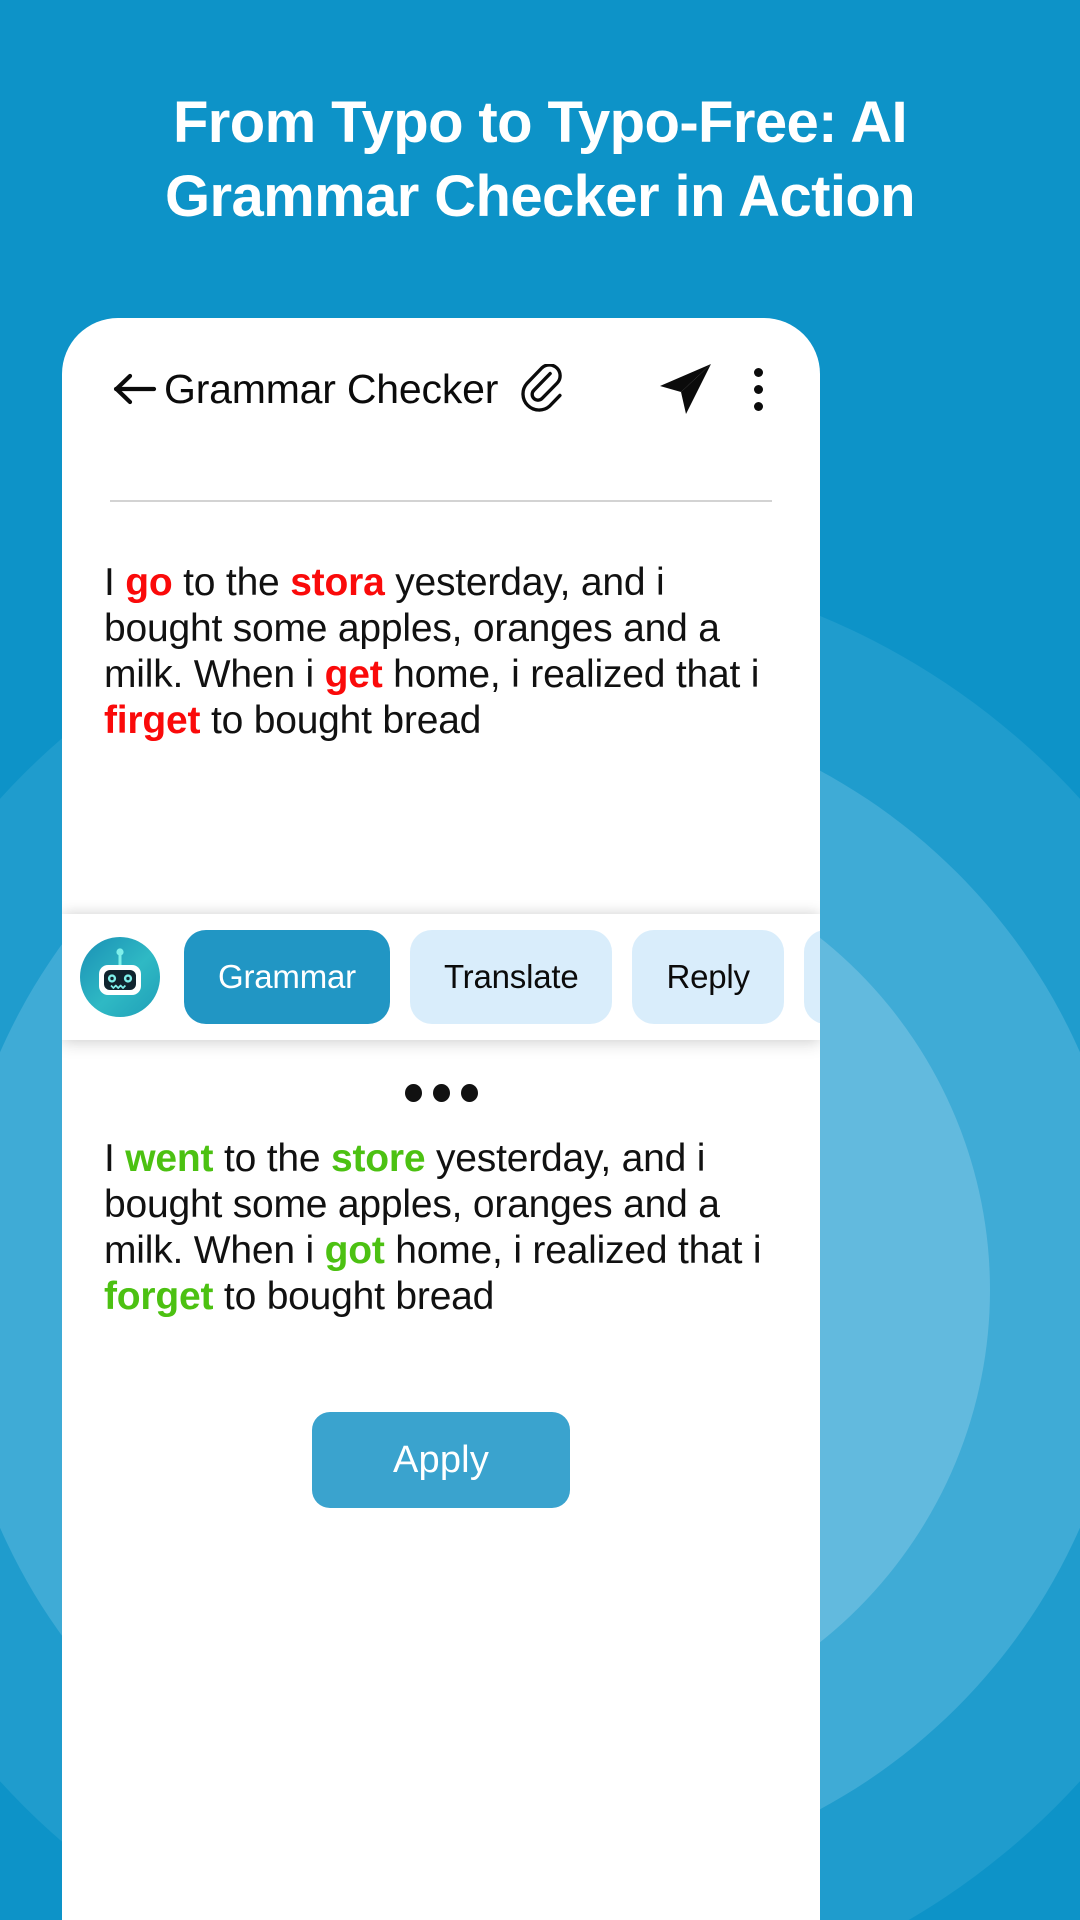 This screenshot has width=1080, height=1920. I want to click on error-word: firget, so click(152, 721).